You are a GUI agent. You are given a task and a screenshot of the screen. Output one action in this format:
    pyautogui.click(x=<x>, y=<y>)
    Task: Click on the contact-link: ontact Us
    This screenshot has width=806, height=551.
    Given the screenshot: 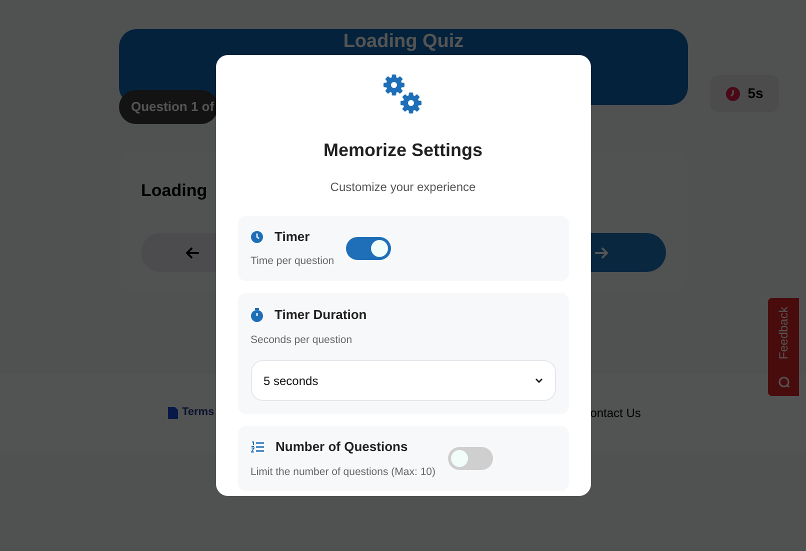 What is the action you would take?
    pyautogui.click(x=615, y=413)
    